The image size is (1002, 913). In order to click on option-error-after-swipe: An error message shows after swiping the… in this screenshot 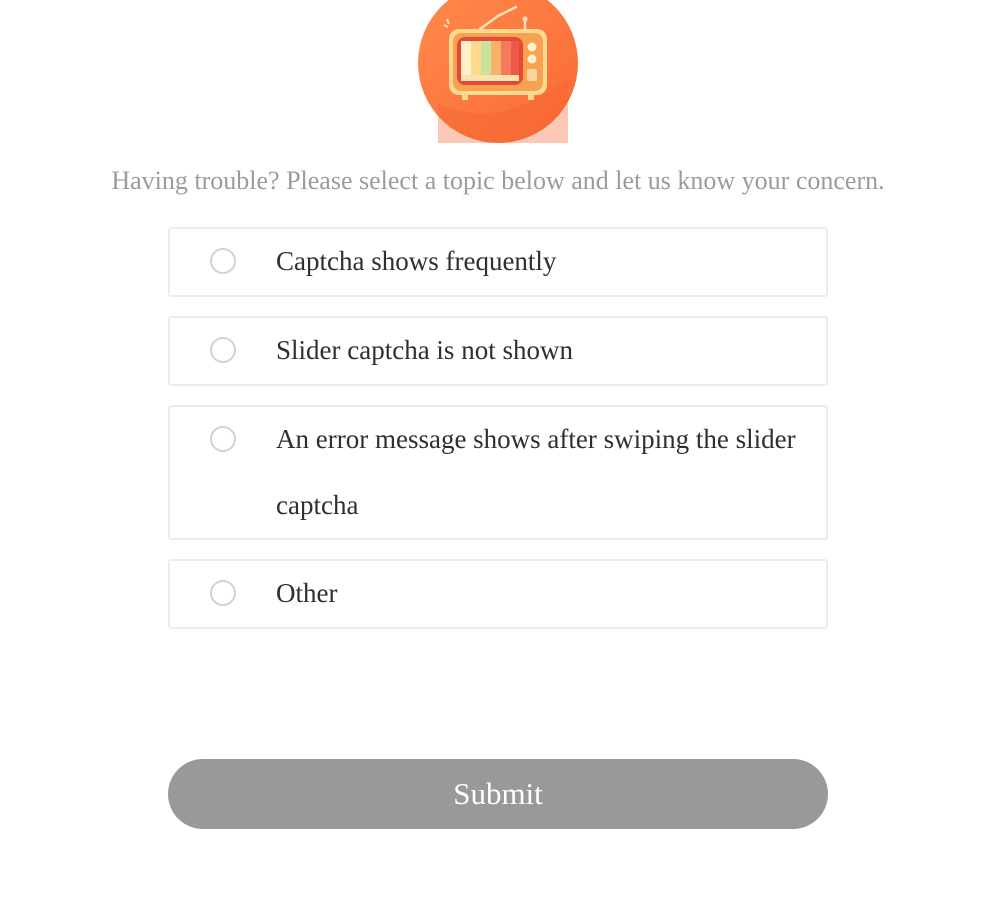, I will do `click(498, 472)`.